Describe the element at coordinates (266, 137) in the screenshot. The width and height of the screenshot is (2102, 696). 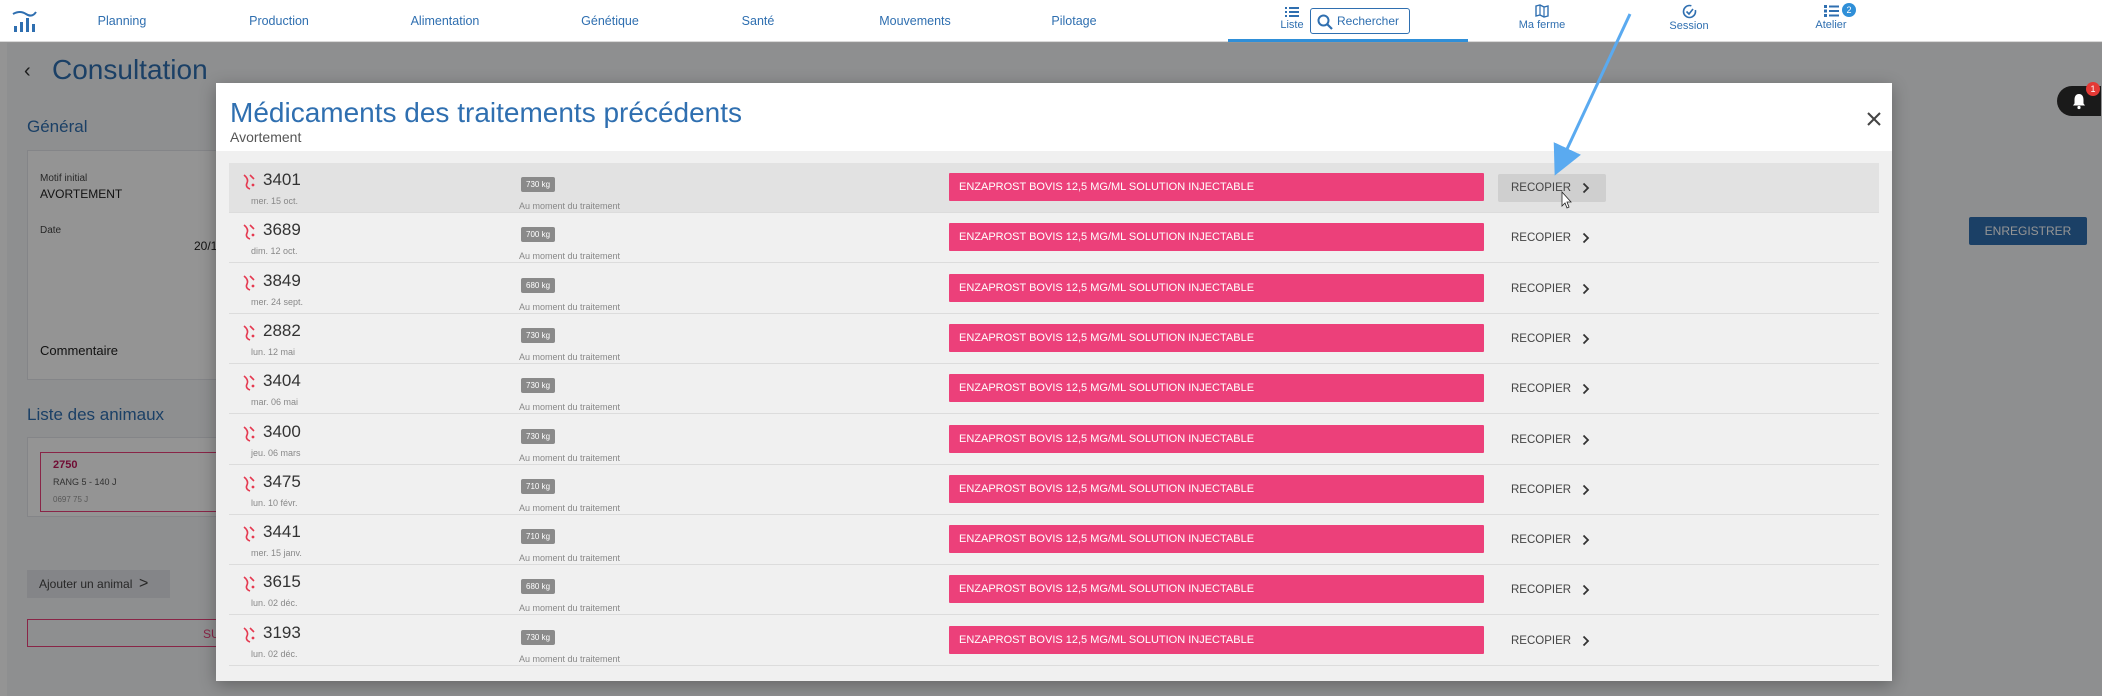
I see `modal-subtitle: Avortement` at that location.